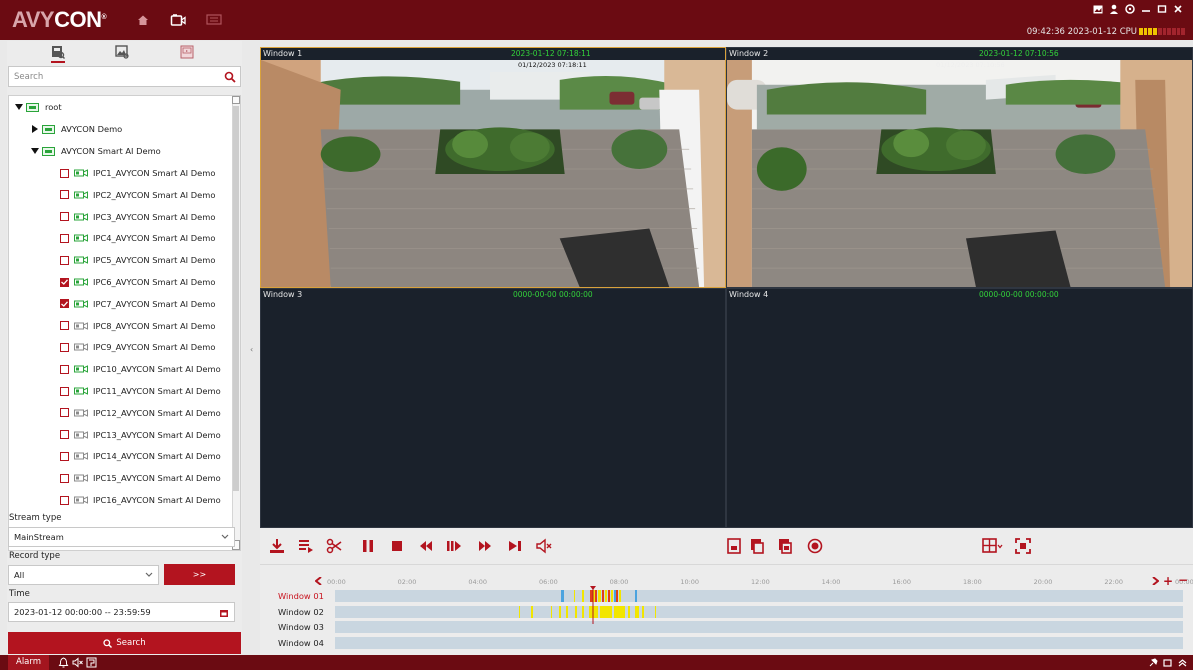  I want to click on tree-scrollbar, so click(236, 323).